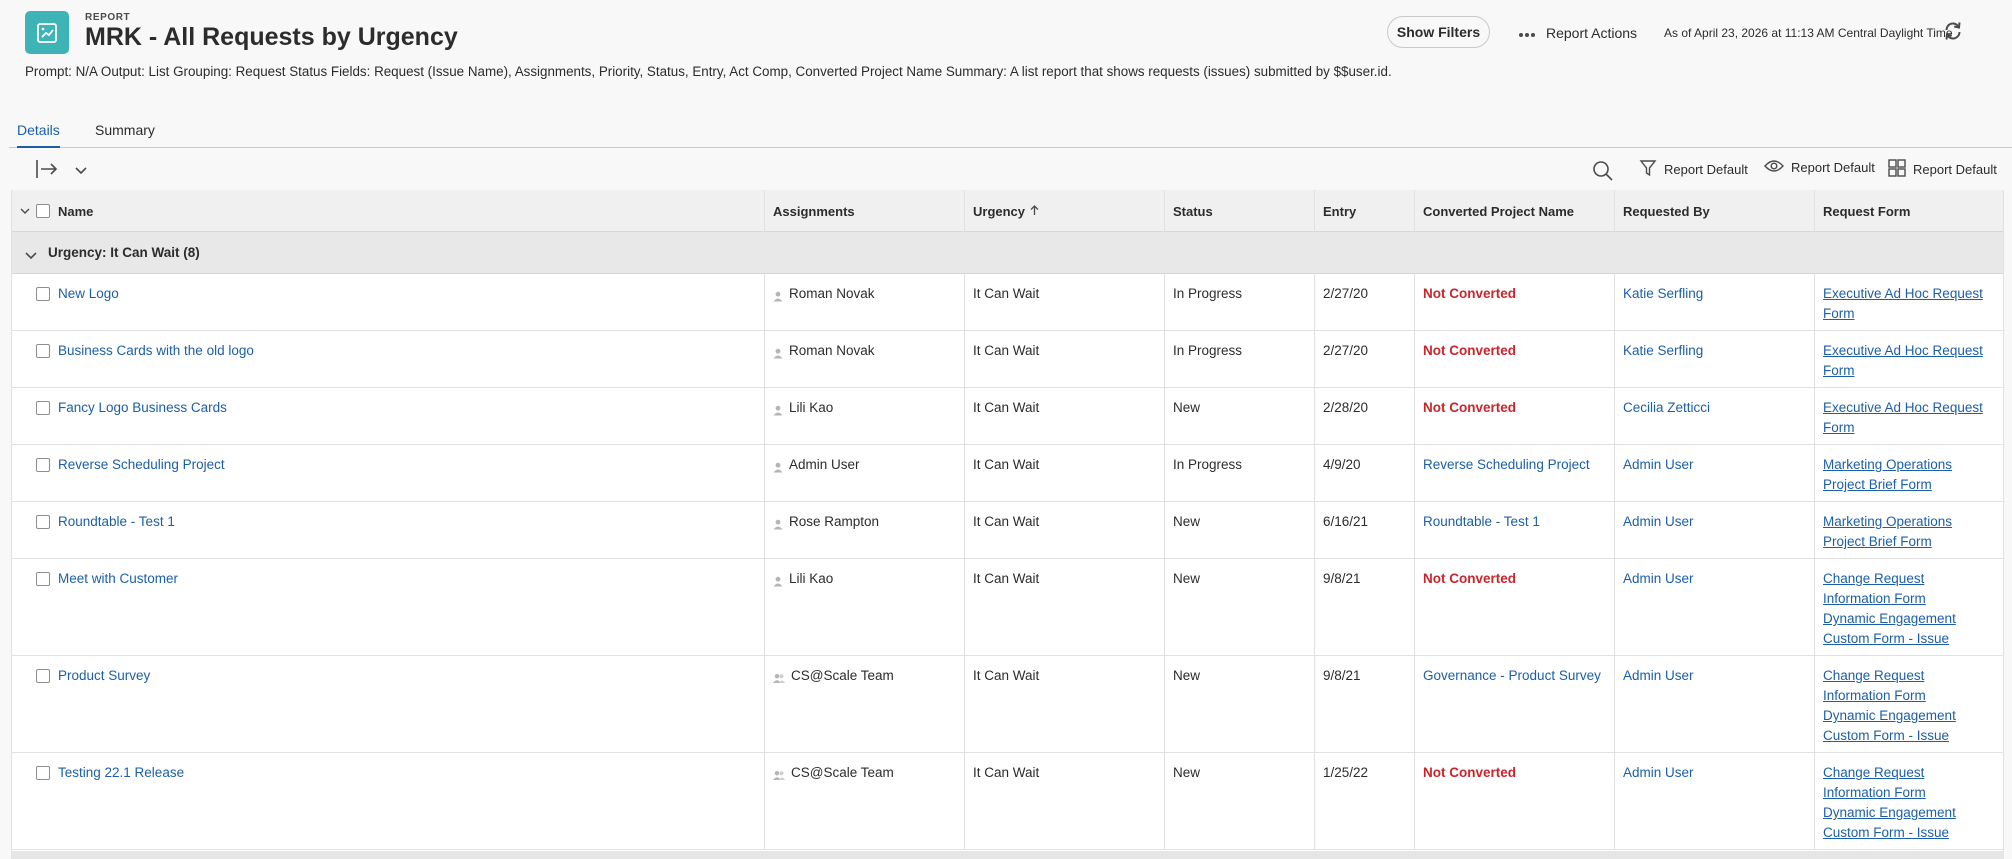 The image size is (2012, 859). What do you see at coordinates (1512, 675) in the screenshot?
I see `converted-project-link: Governance - Product Survey` at bounding box center [1512, 675].